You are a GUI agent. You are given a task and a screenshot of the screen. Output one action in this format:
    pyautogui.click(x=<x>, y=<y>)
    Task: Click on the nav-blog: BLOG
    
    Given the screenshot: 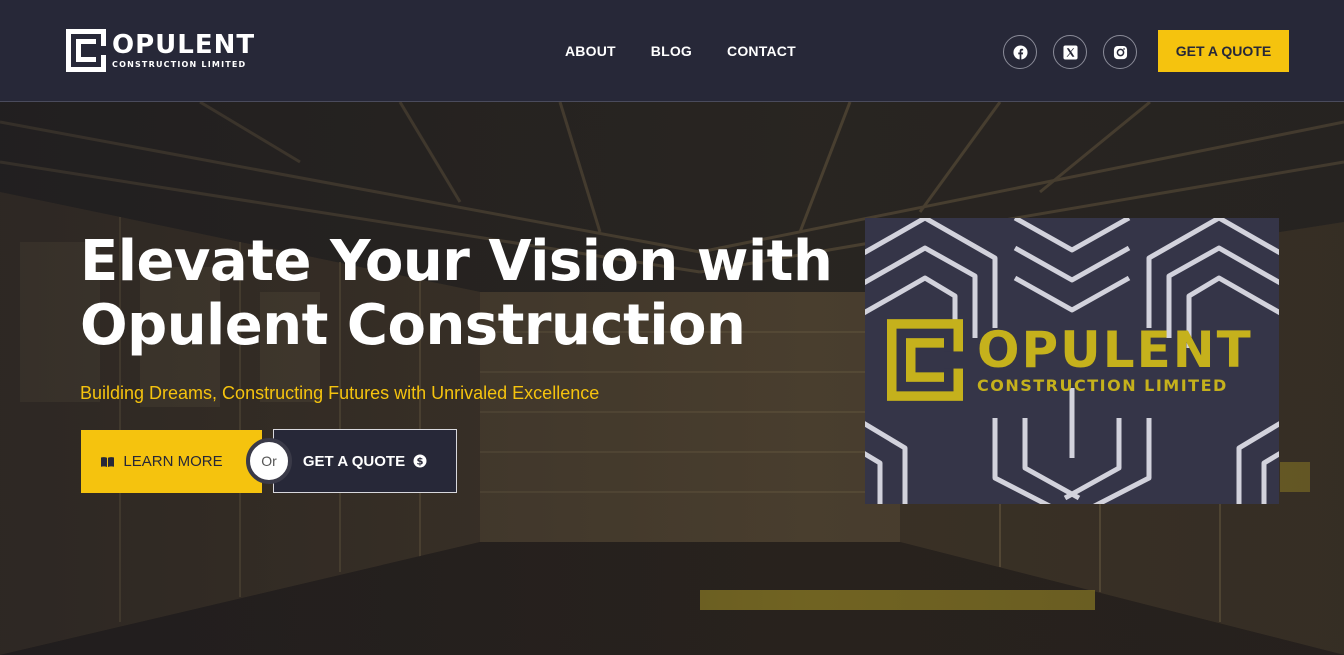 What is the action you would take?
    pyautogui.click(x=671, y=51)
    